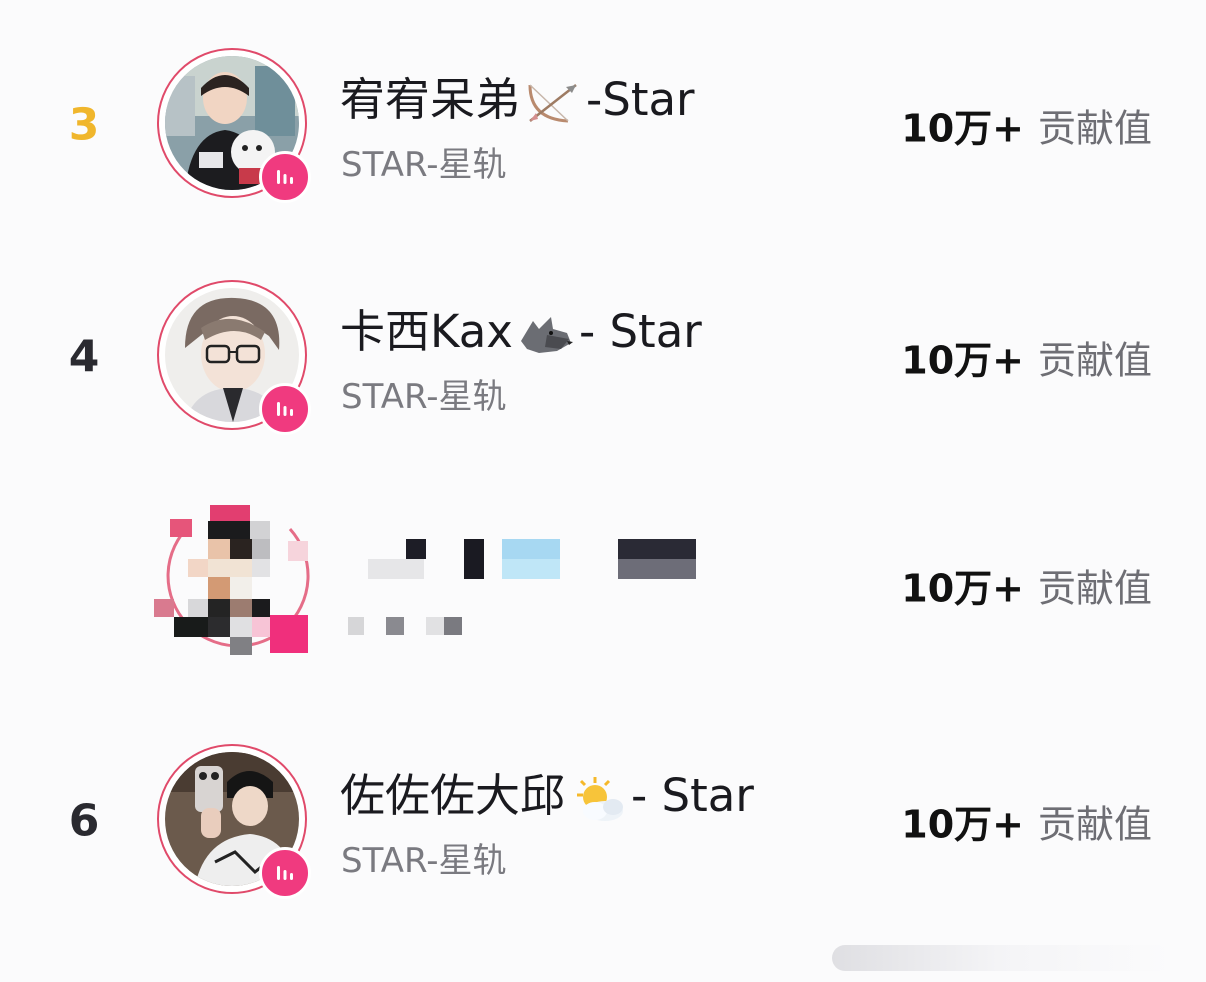  Describe the element at coordinates (546, 335) in the screenshot. I see `wolf-icon` at that location.